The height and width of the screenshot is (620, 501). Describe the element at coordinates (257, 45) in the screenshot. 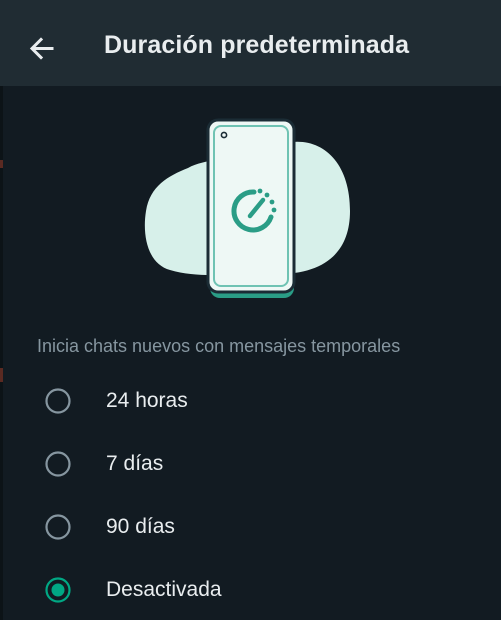

I see `page-title: Duración predeterminada` at that location.